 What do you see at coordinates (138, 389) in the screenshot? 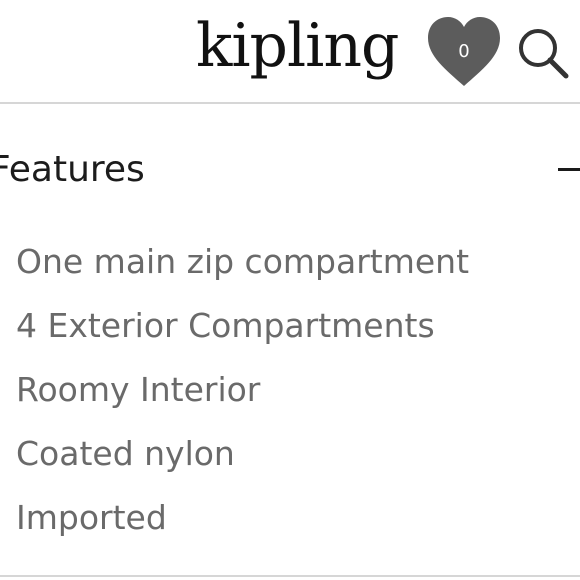
I see `feature-item: Roomy Interior` at bounding box center [138, 389].